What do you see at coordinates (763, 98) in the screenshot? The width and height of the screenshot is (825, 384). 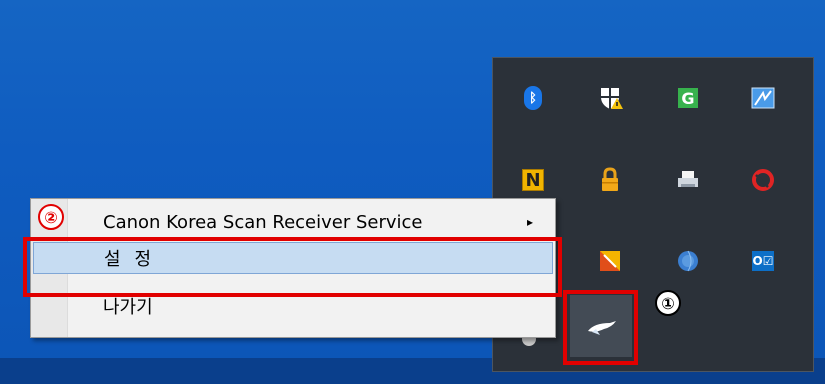 I see `blue-app-icon` at bounding box center [763, 98].